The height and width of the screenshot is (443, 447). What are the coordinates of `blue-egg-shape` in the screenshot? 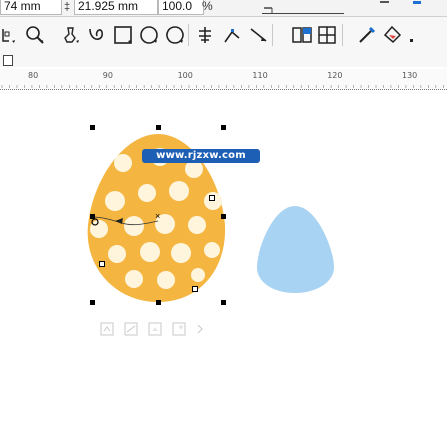 It's located at (295, 249).